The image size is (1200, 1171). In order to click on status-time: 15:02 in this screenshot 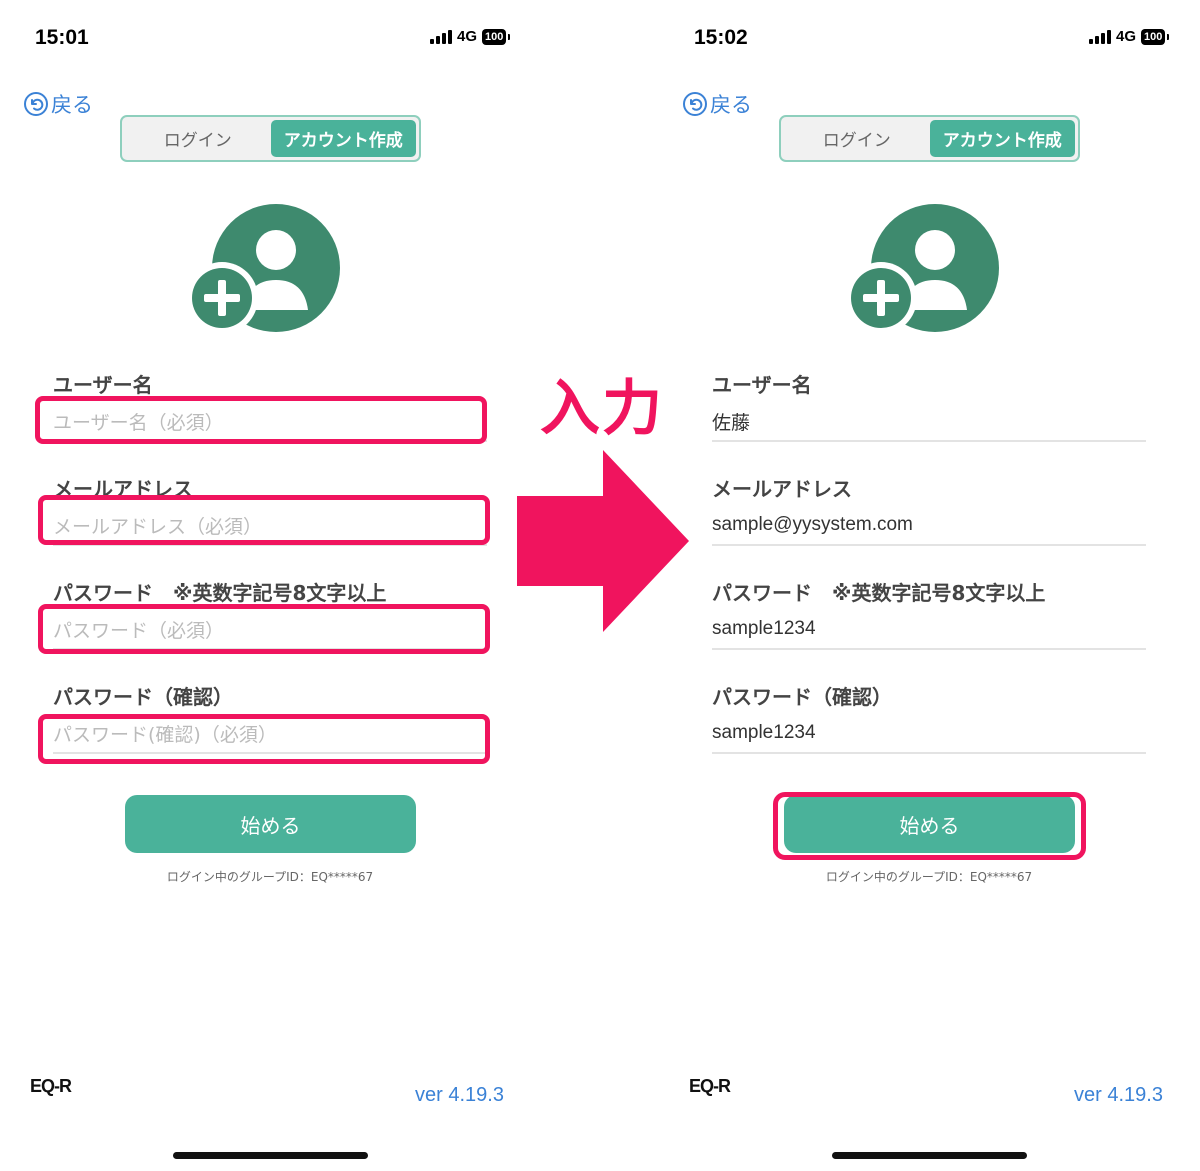, I will do `click(721, 37)`.